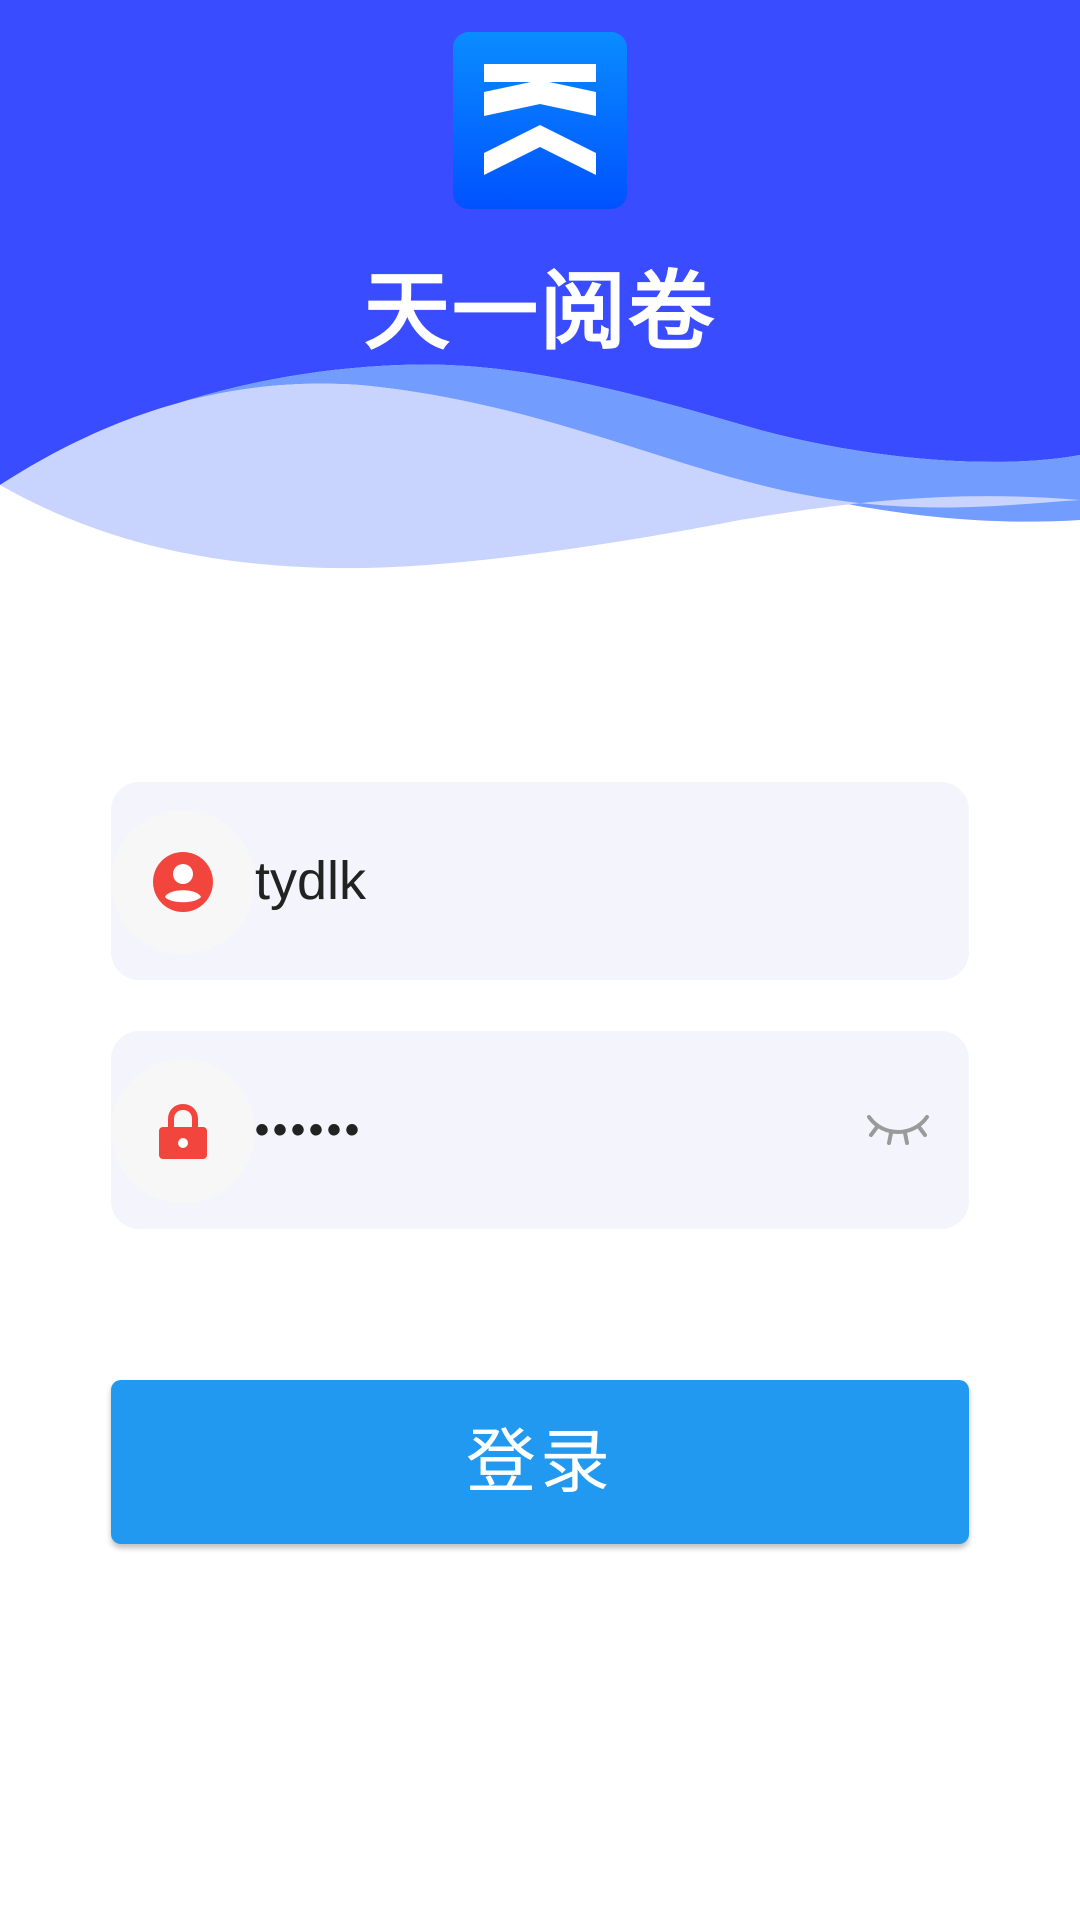 This screenshot has height=1920, width=1080. I want to click on username-field, so click(540, 881).